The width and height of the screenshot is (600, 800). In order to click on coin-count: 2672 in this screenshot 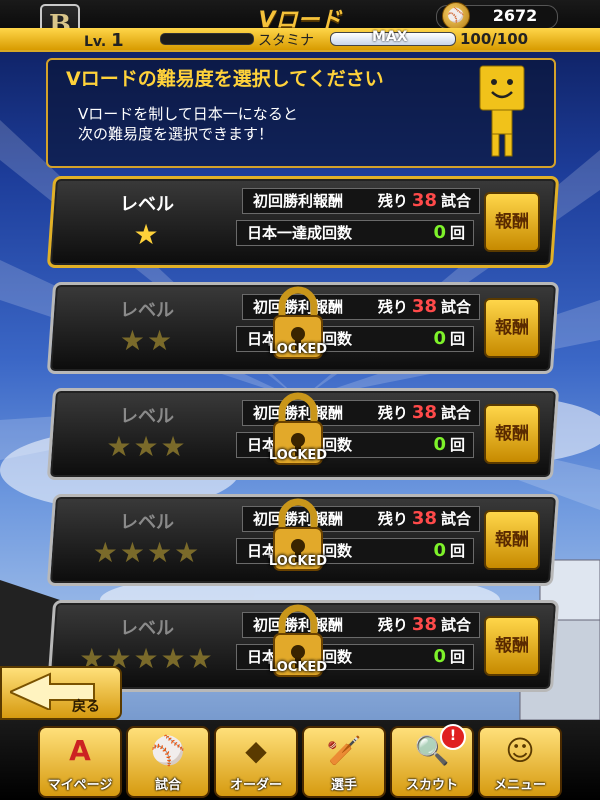, I will do `click(515, 15)`.